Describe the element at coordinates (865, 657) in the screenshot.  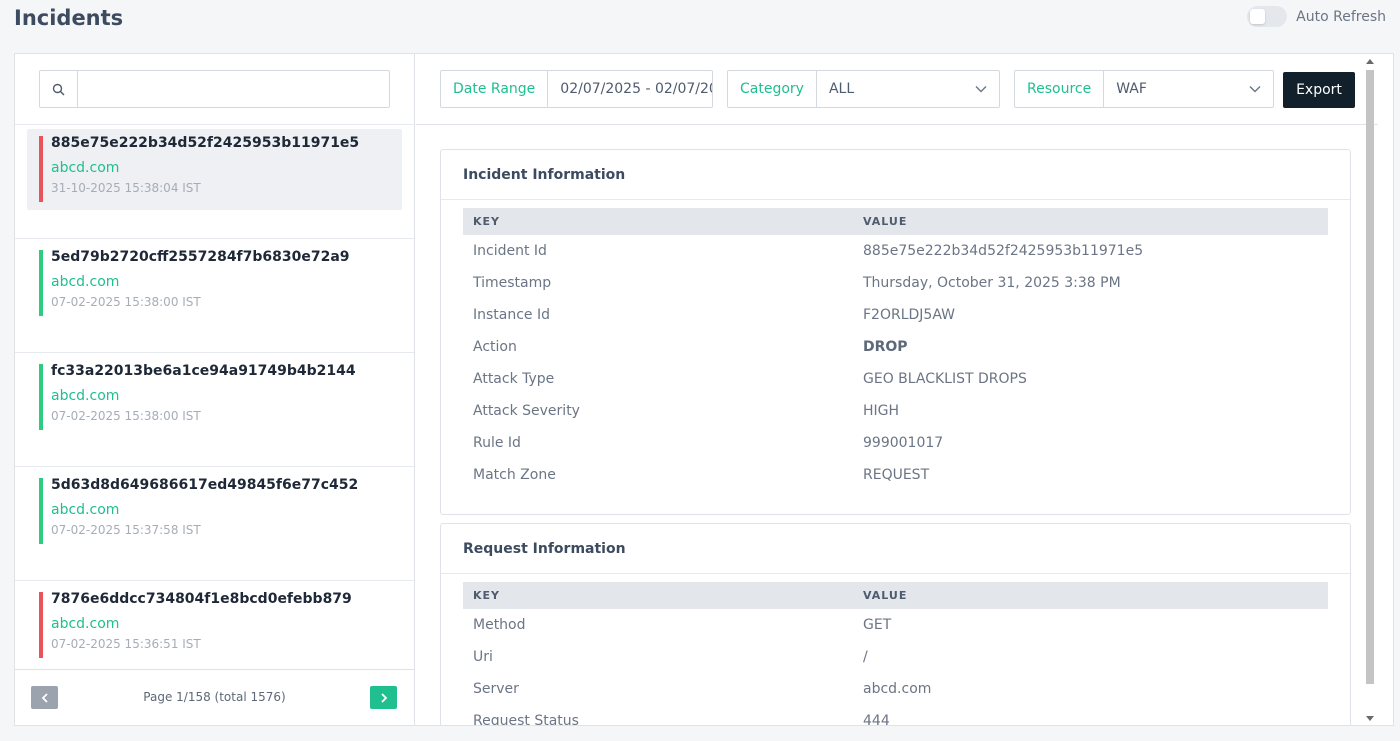
I see `row-value: /` at that location.